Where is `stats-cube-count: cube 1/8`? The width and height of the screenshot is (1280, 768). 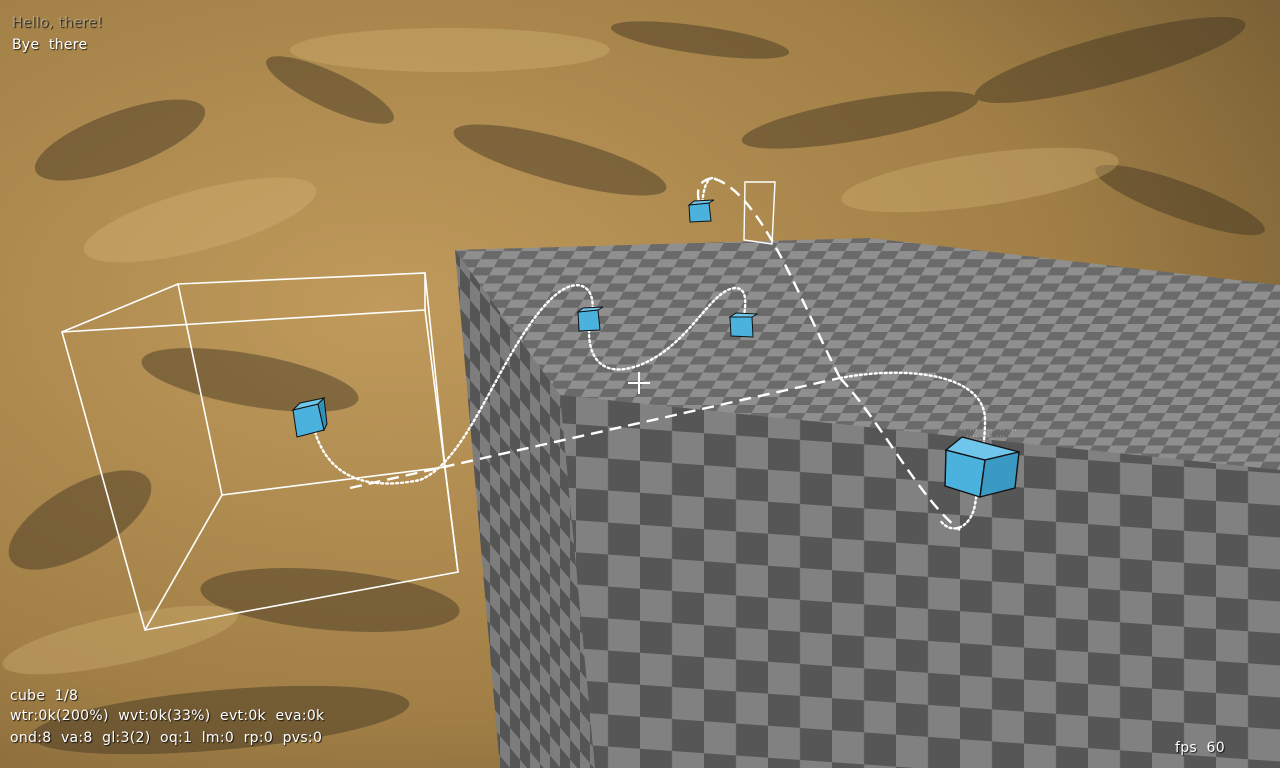 stats-cube-count: cube 1/8 is located at coordinates (44, 696).